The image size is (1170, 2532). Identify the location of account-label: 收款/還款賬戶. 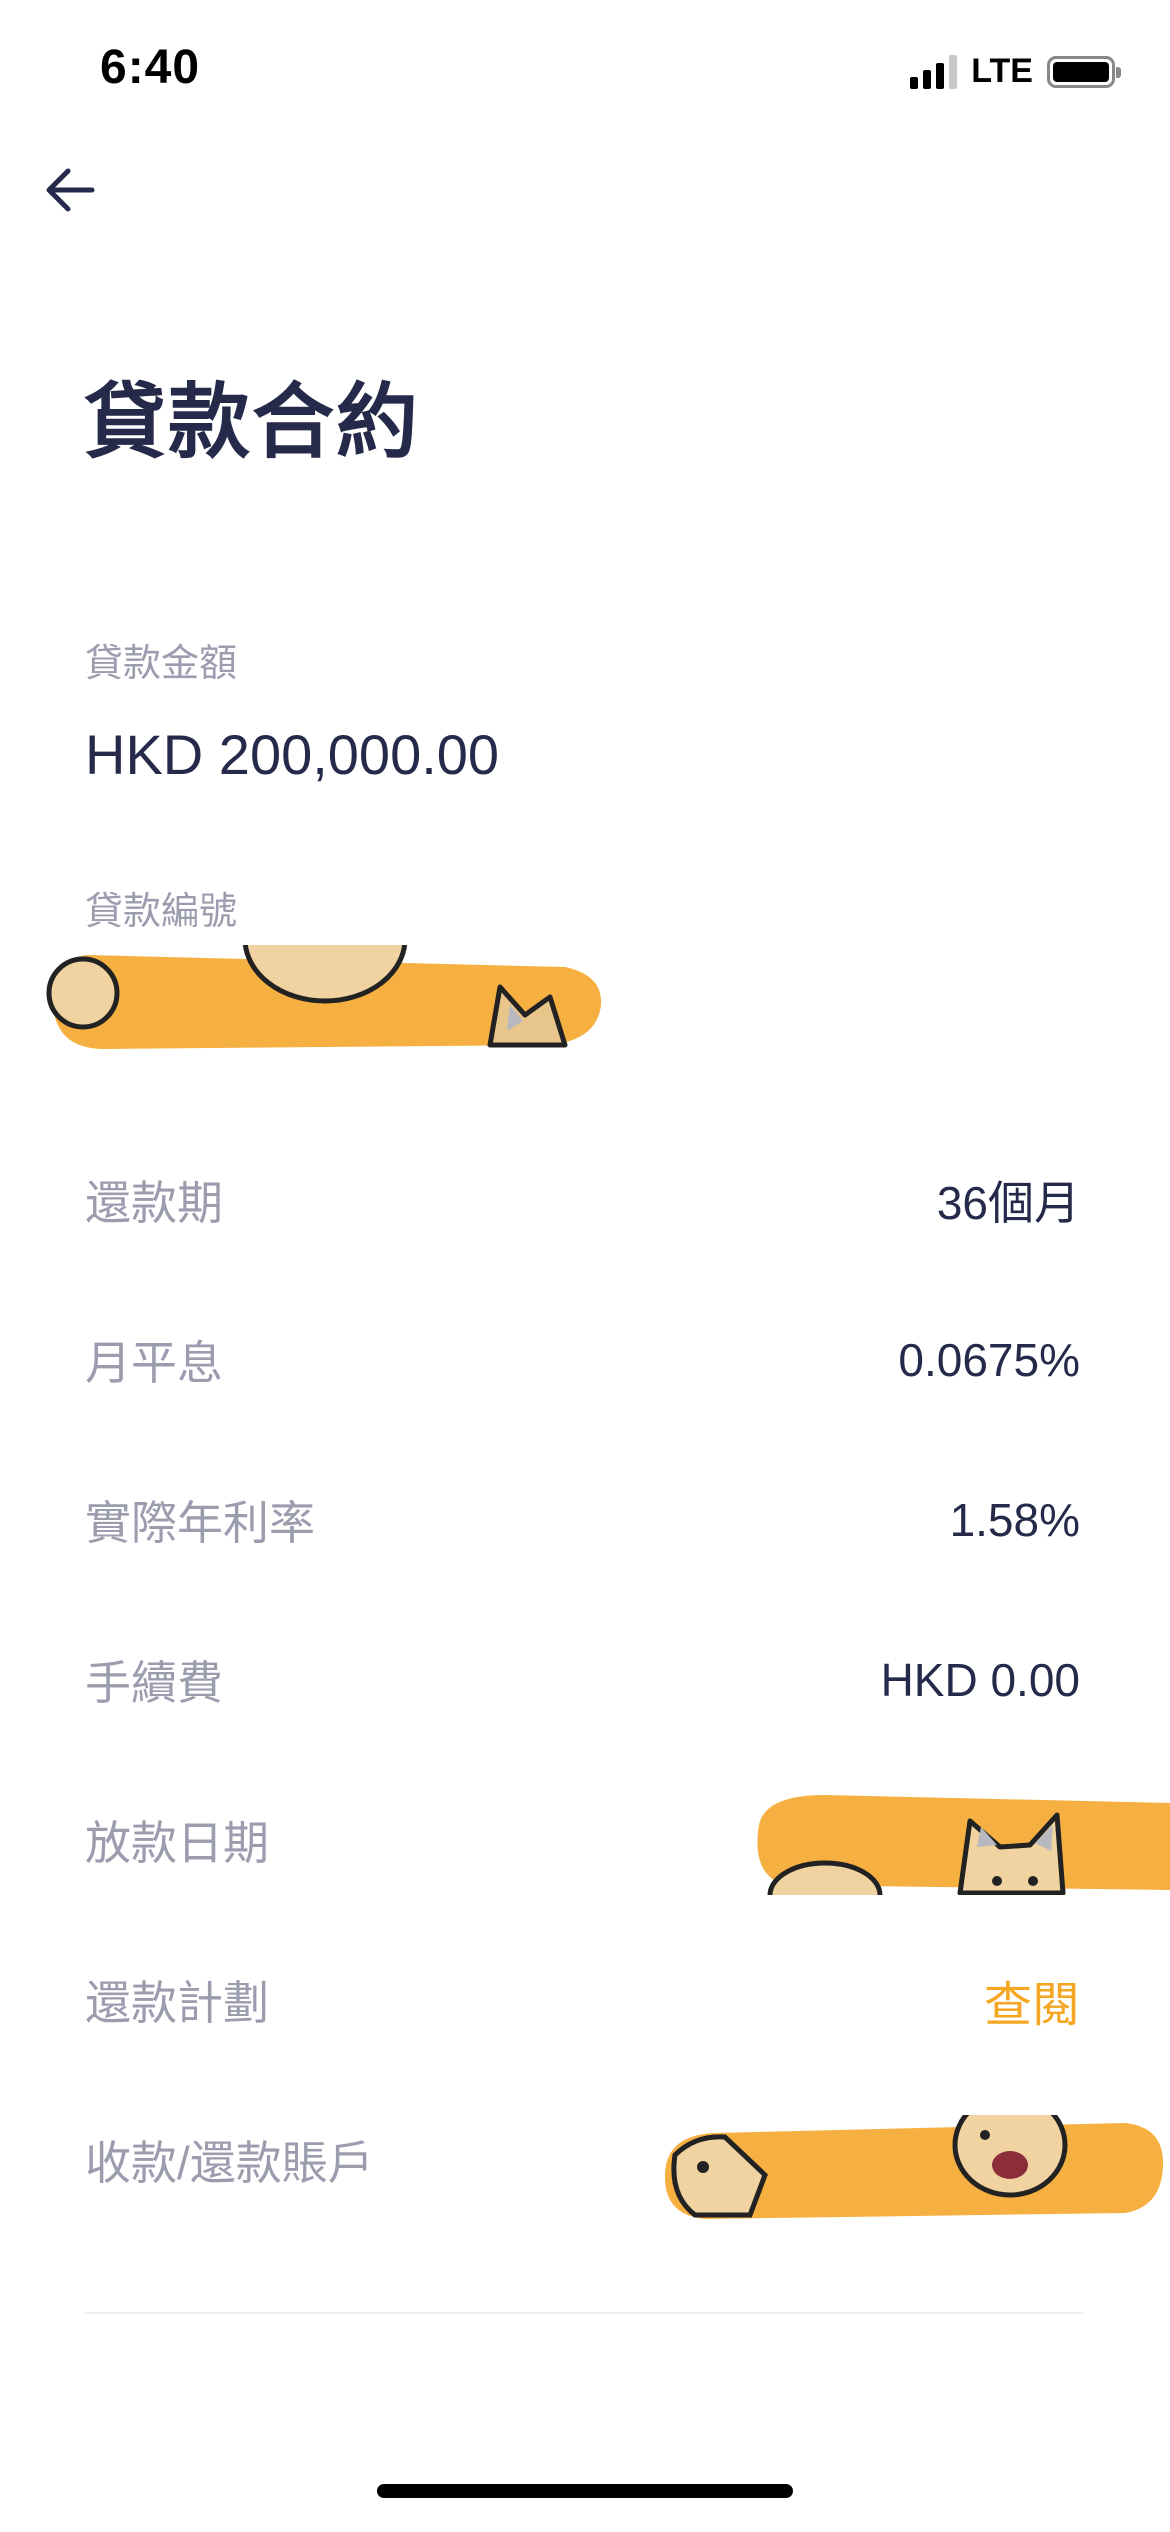
(229, 2163).